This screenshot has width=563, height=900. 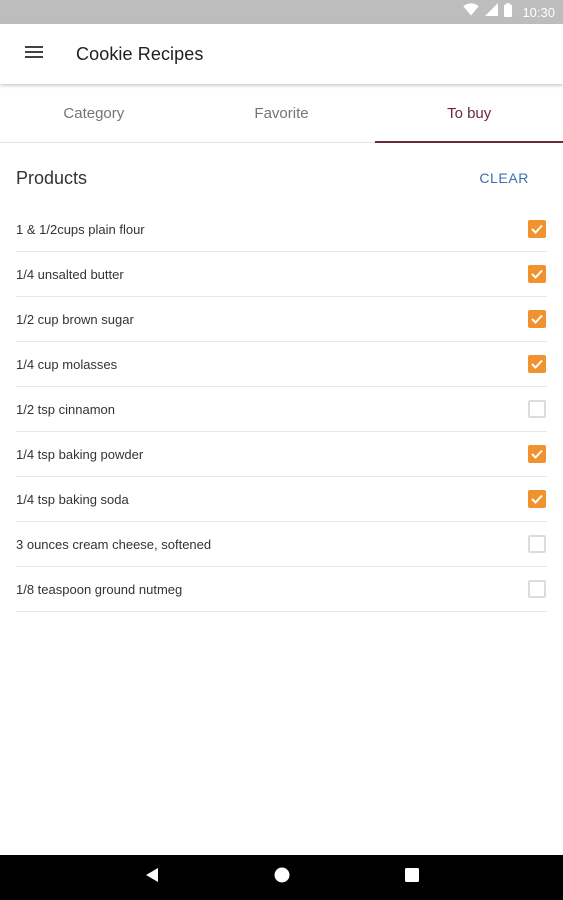 I want to click on product-row: 1/4 tsp baking powder, so click(x=281, y=454).